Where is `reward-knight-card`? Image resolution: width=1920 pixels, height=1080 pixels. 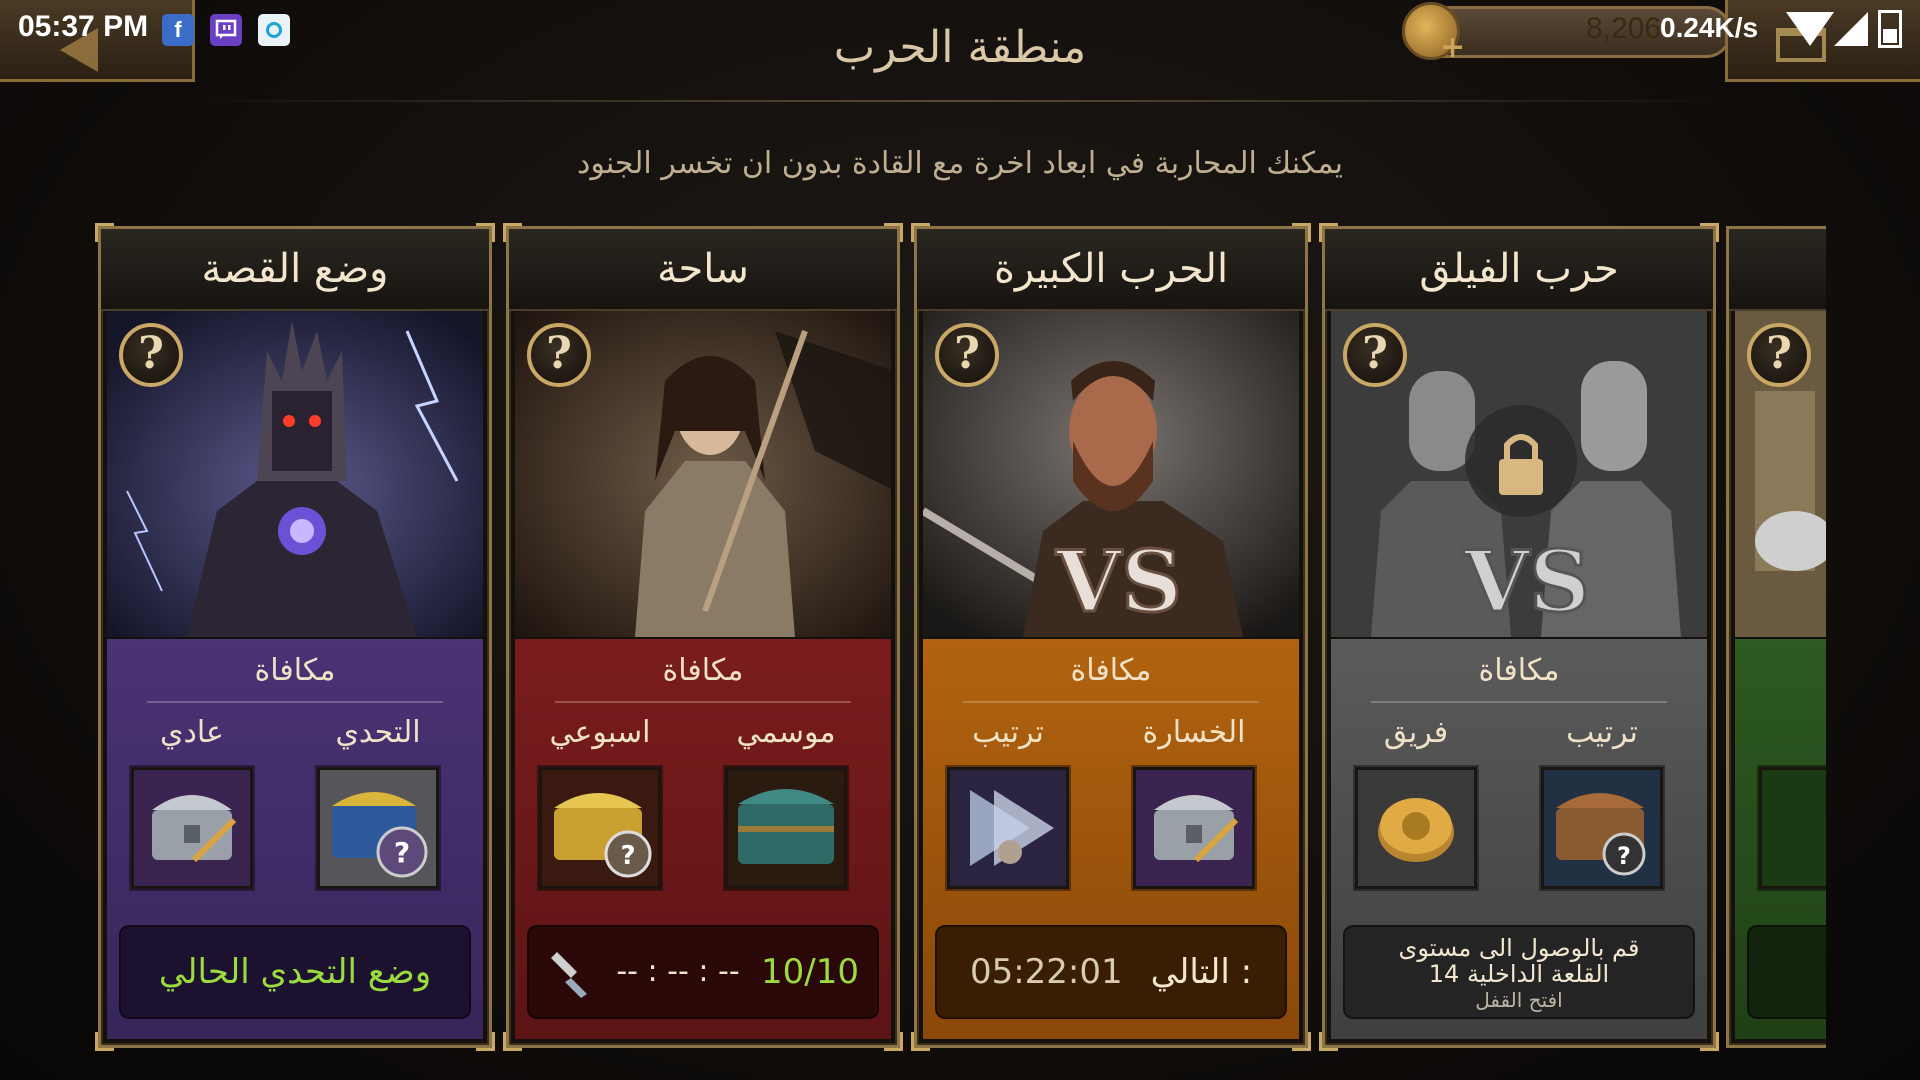
reward-knight-card is located at coordinates (1008, 828).